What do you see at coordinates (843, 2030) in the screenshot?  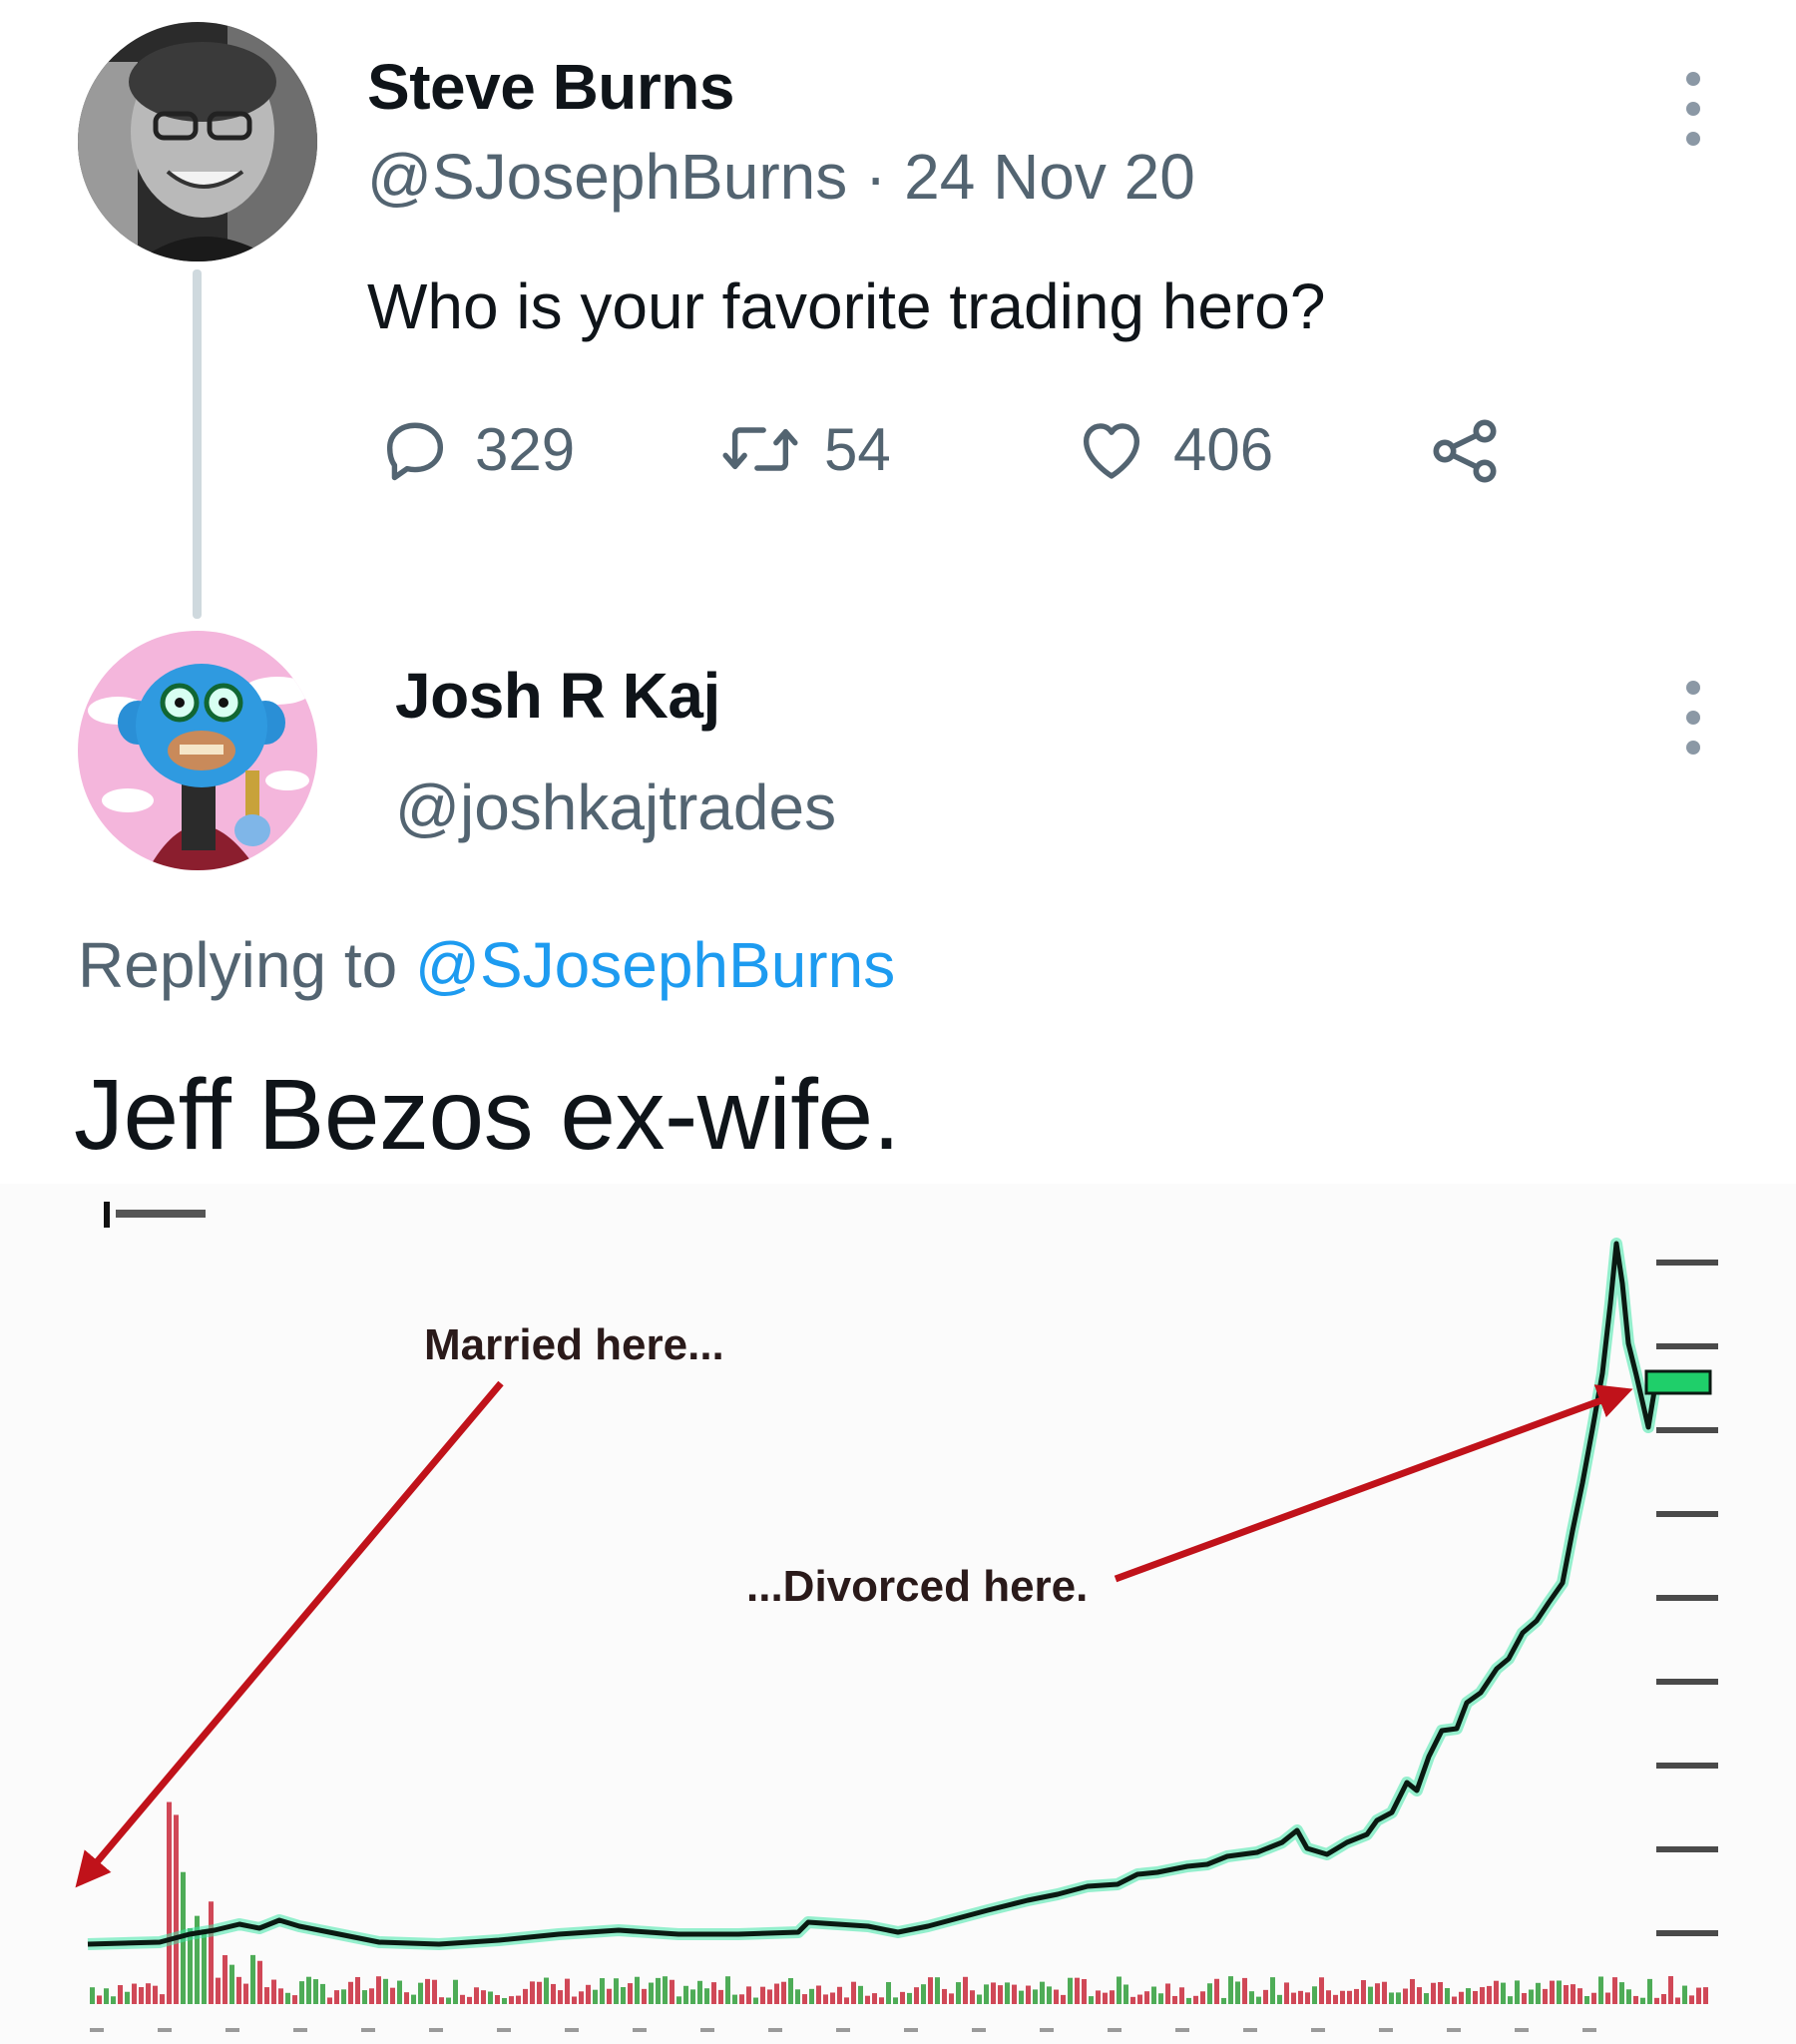 I see `bottom-axis-ticks` at bounding box center [843, 2030].